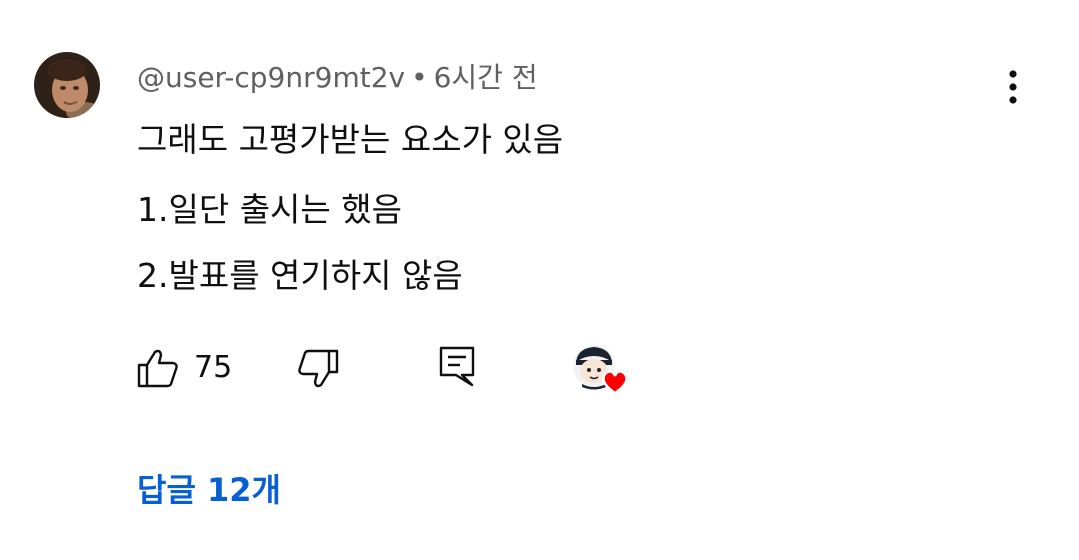  Describe the element at coordinates (209, 490) in the screenshot. I see `view-replies-link: 답글 12개` at that location.